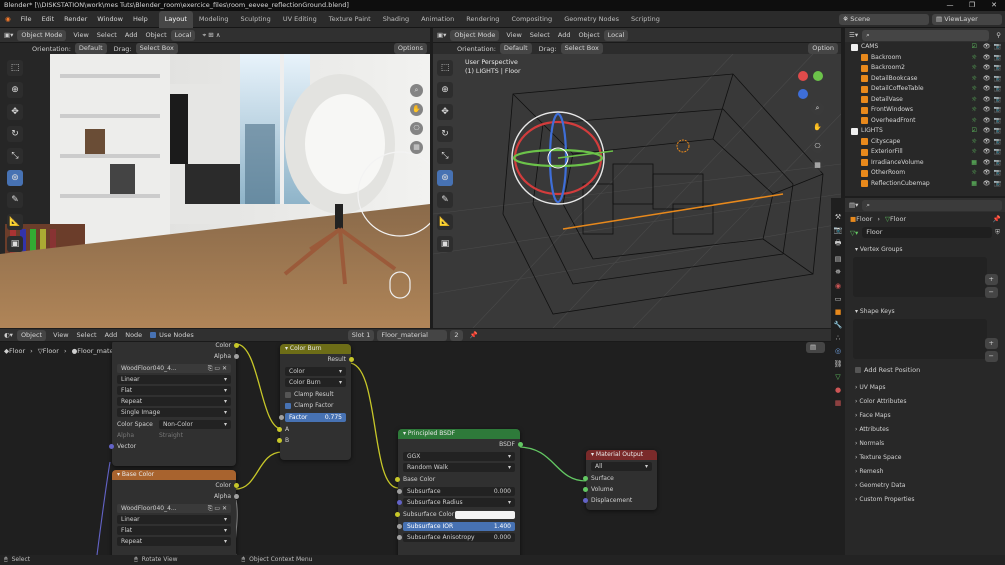  I want to click on projection-dropdown: Flat ▾, so click(174, 390).